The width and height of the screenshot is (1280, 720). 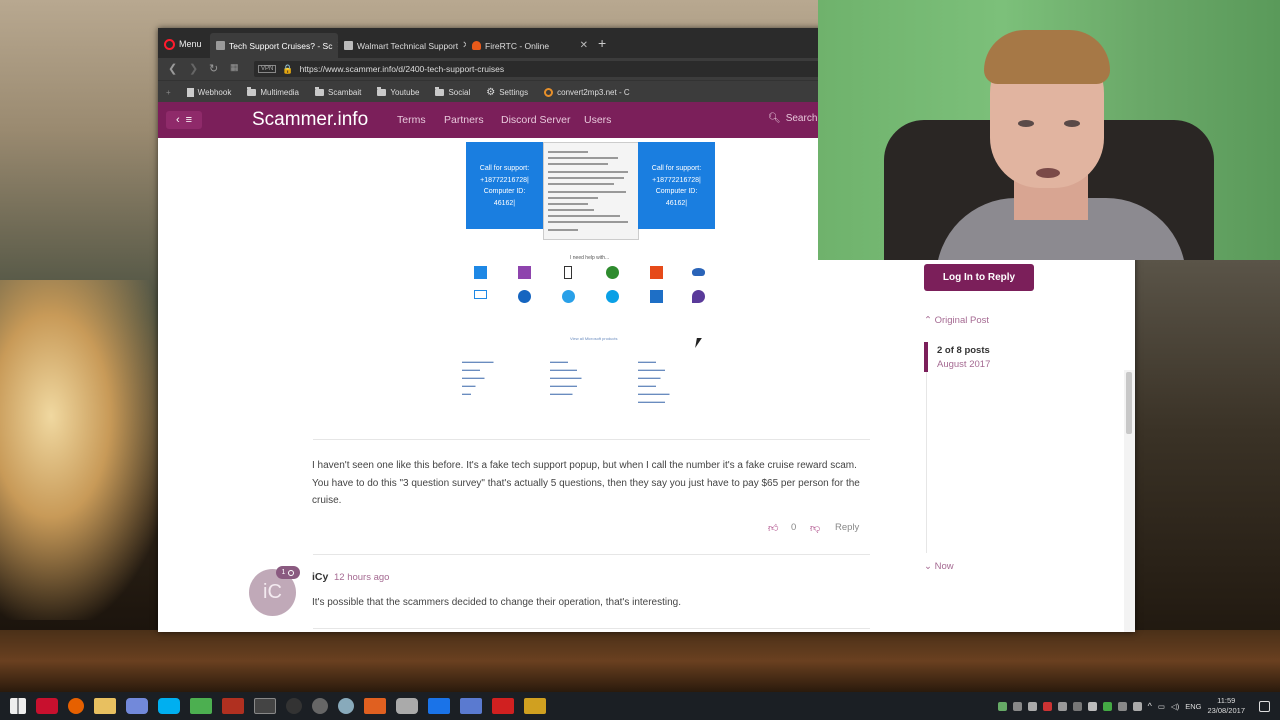 What do you see at coordinates (338, 91) in the screenshot?
I see `bookmark-scambait: Scambait` at bounding box center [338, 91].